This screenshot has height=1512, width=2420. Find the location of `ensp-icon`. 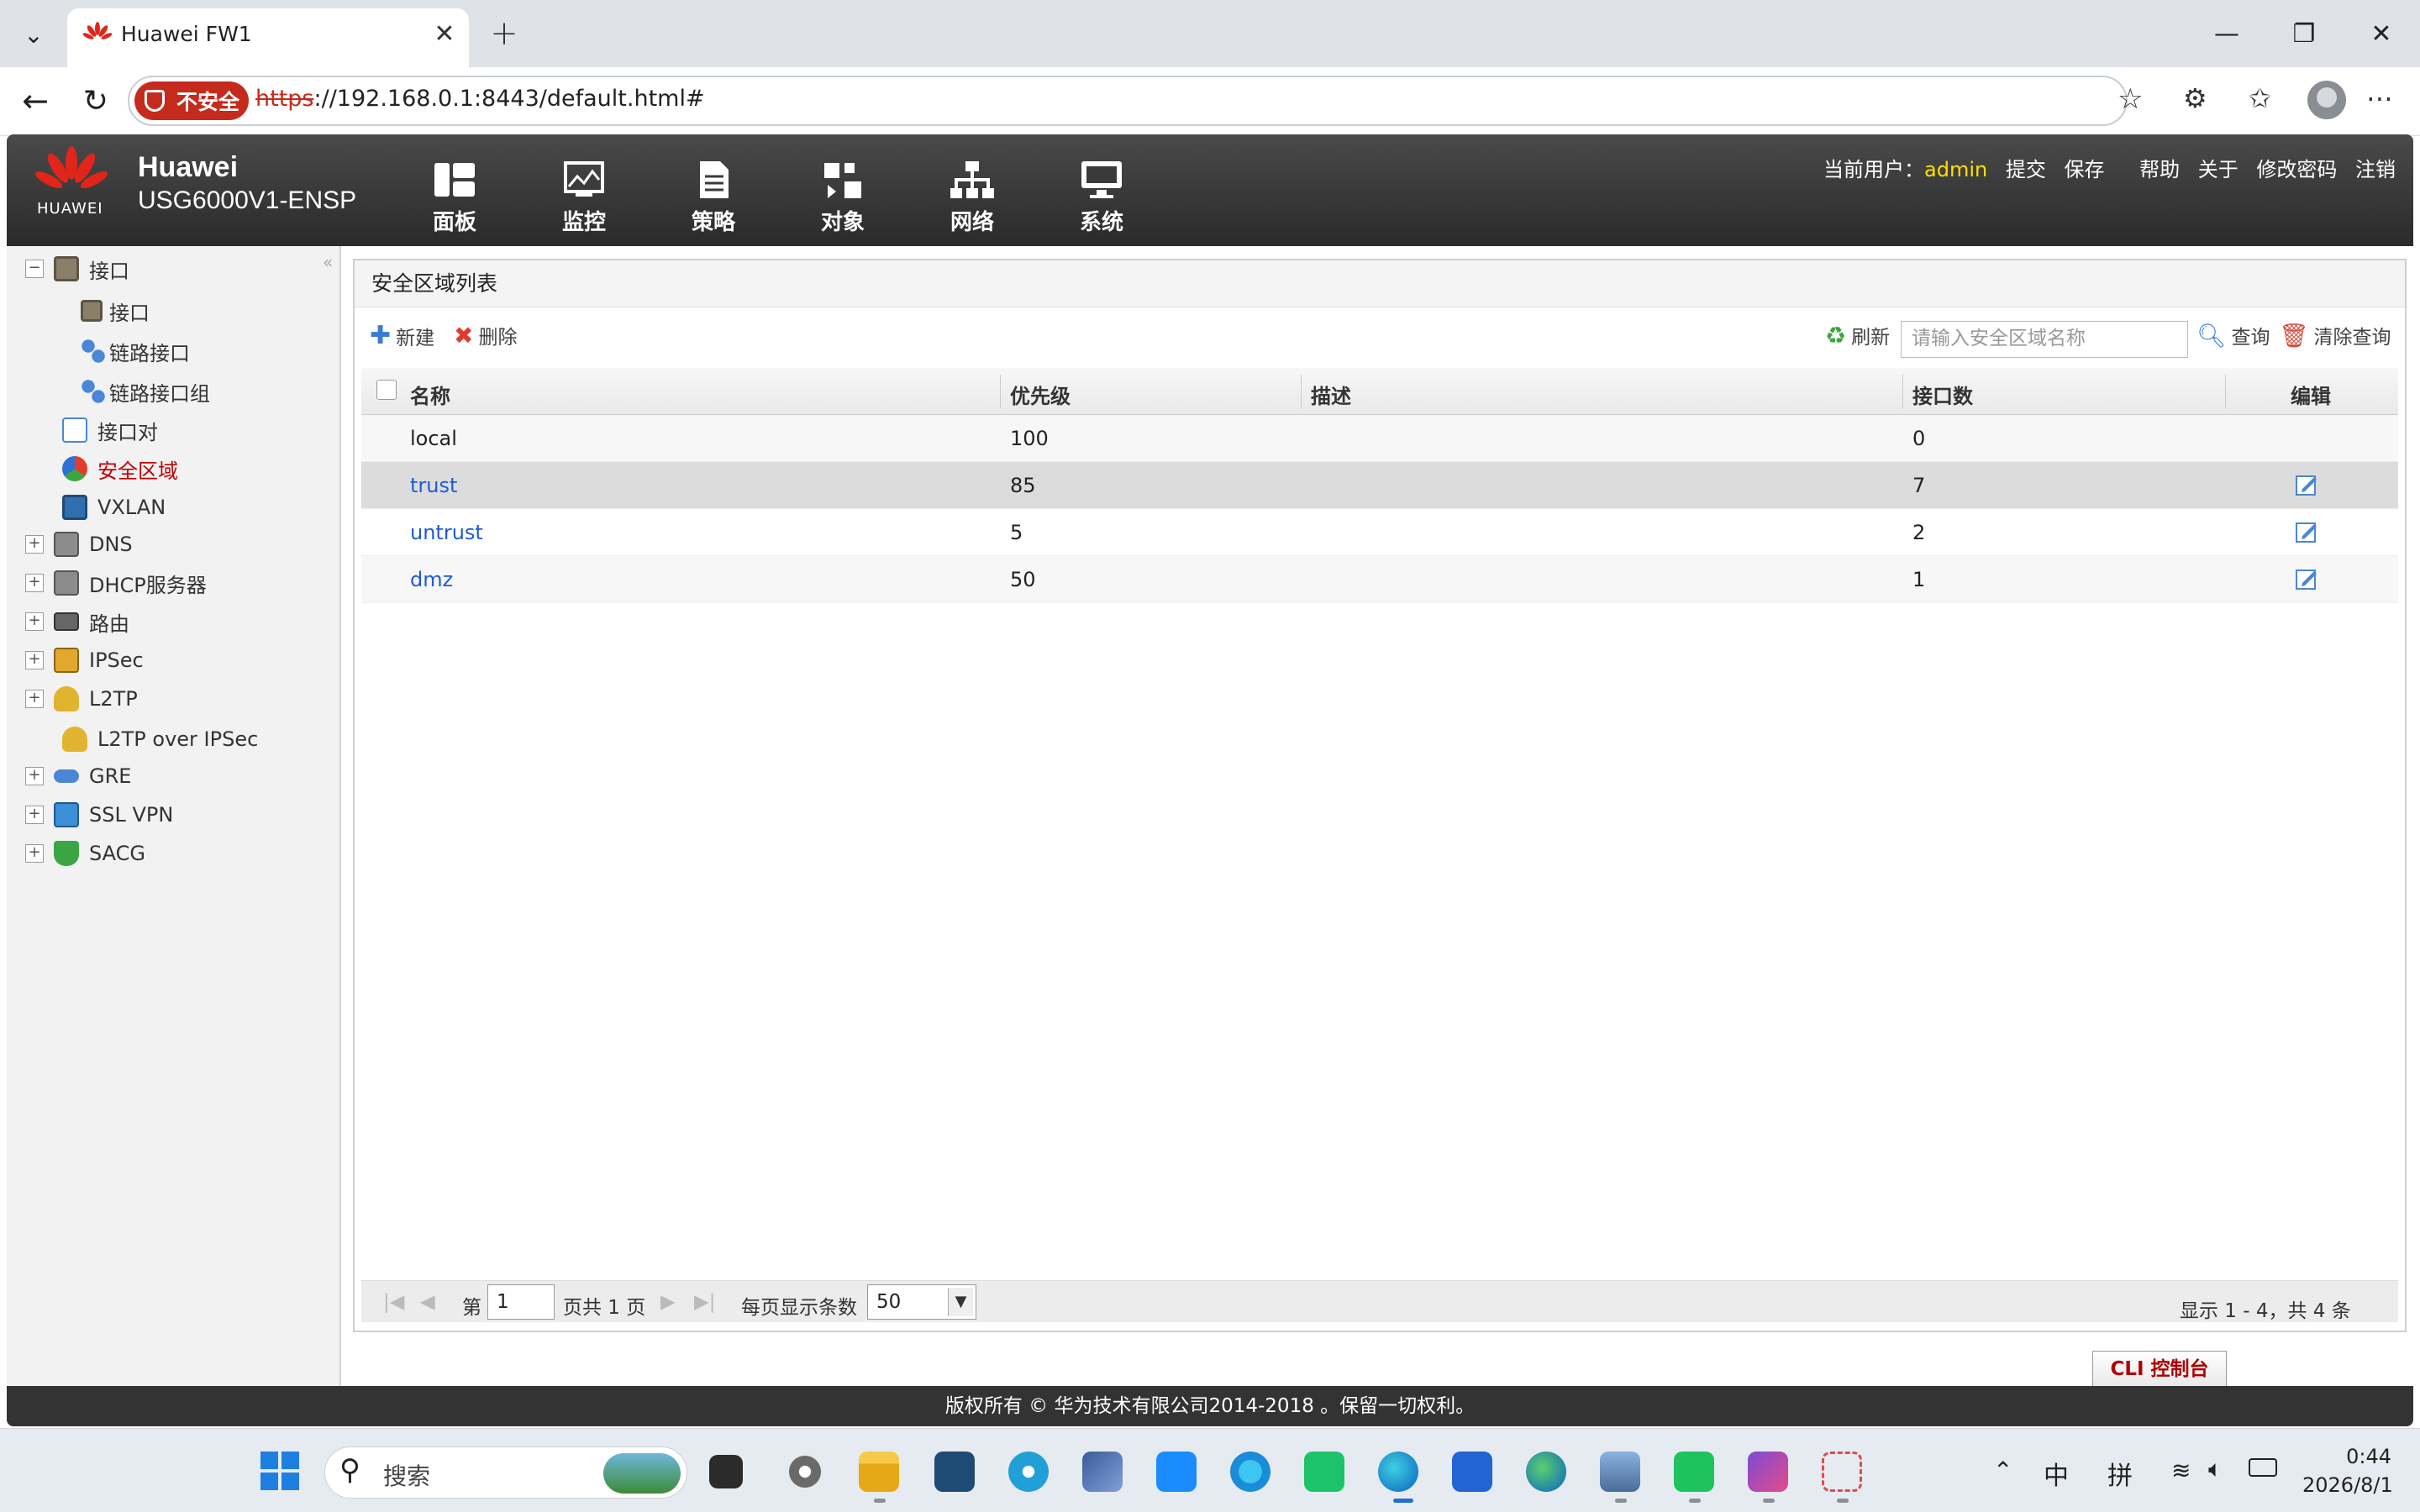

ensp-icon is located at coordinates (1620, 1472).